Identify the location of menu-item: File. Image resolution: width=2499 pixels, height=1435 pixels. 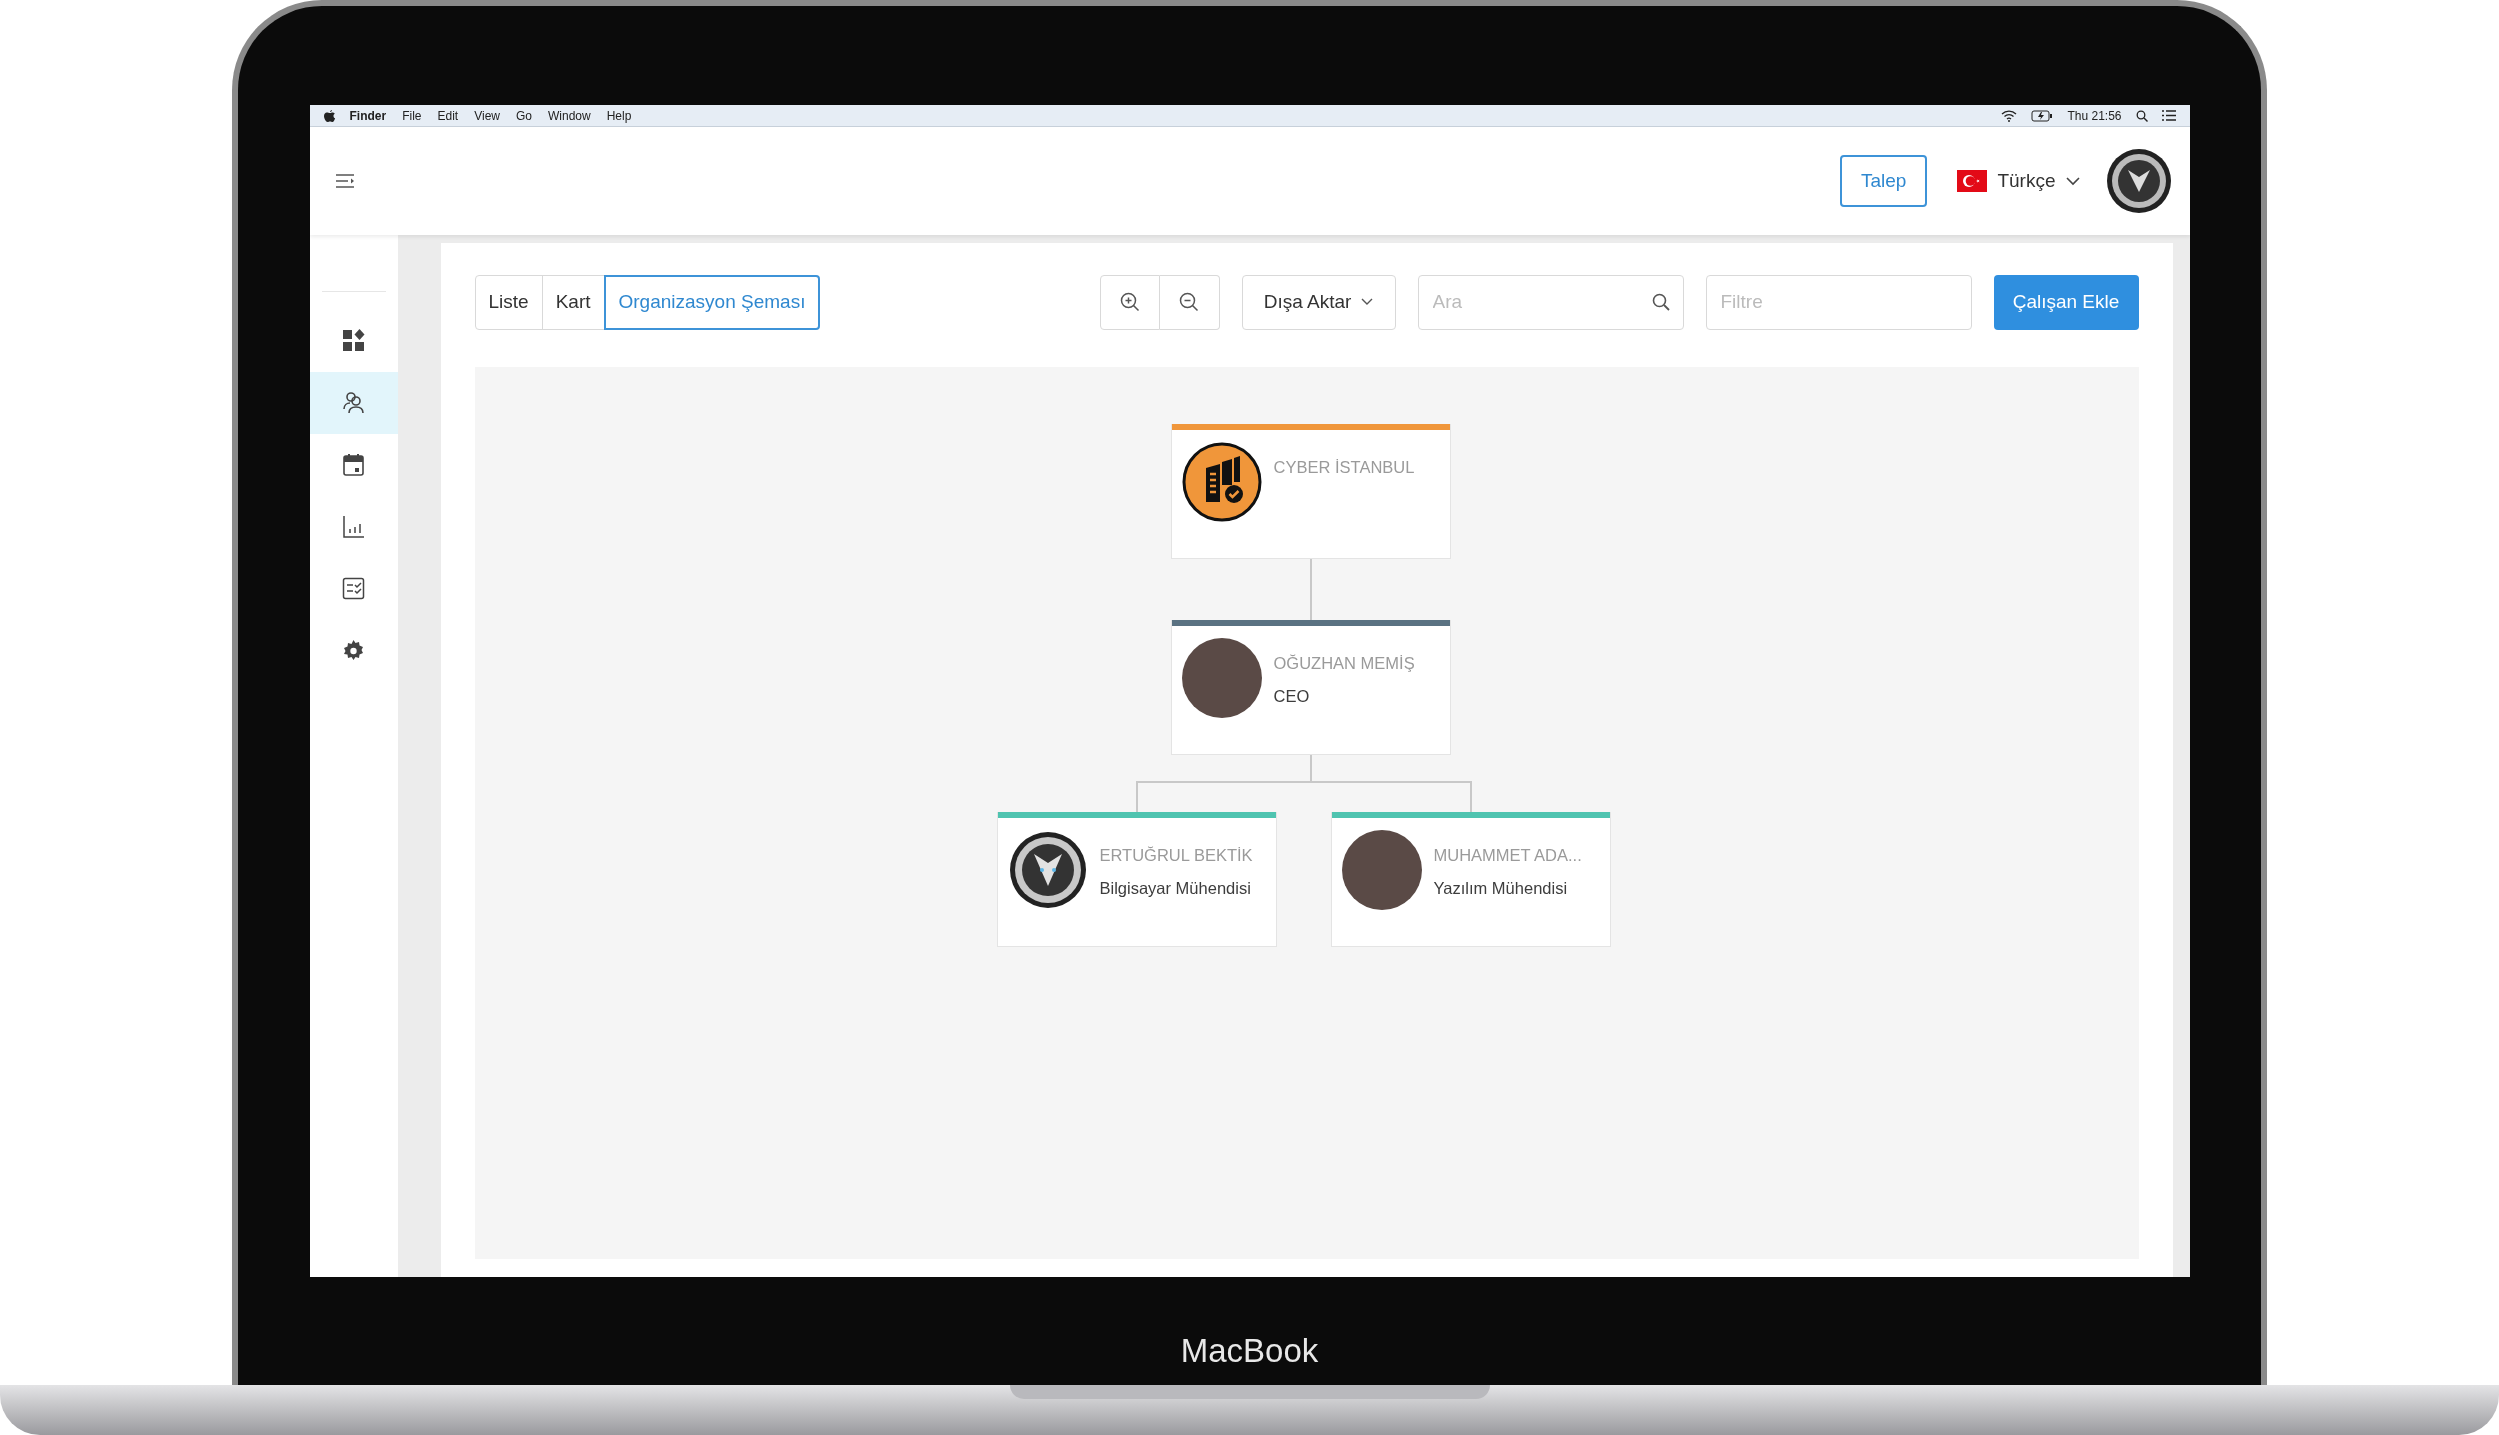
(412, 115).